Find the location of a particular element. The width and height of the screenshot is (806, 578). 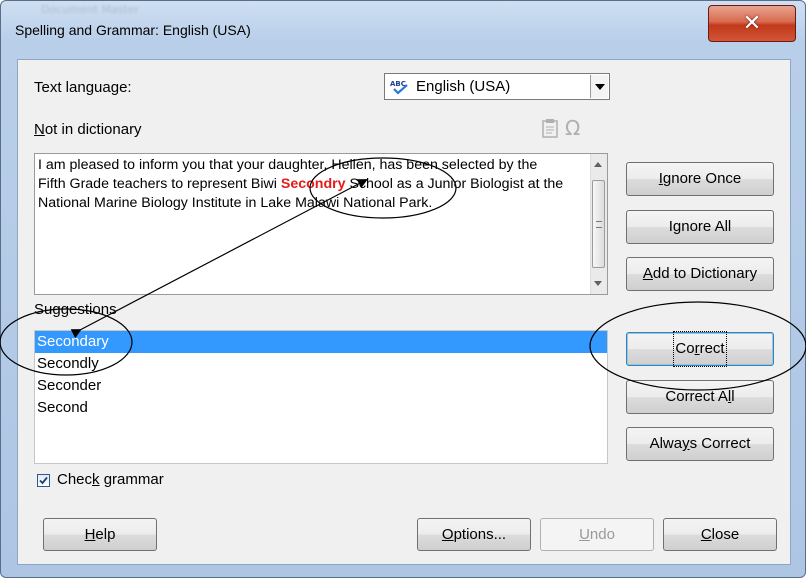

background-window-title: Document Master is located at coordinates (90, 9).